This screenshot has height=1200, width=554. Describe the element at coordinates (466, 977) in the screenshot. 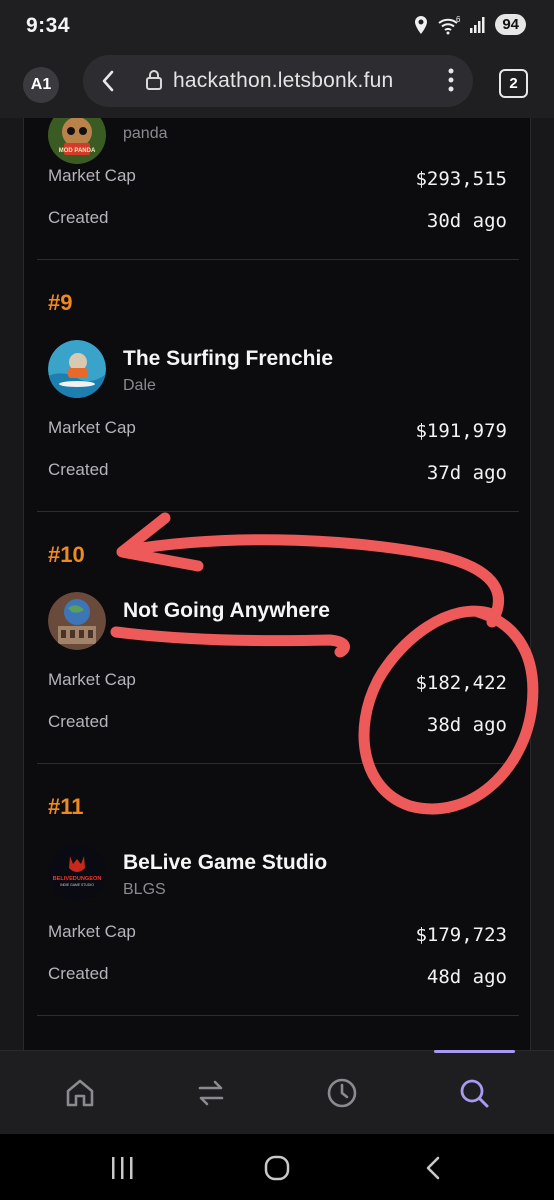

I see `created-value: 48d ago` at that location.